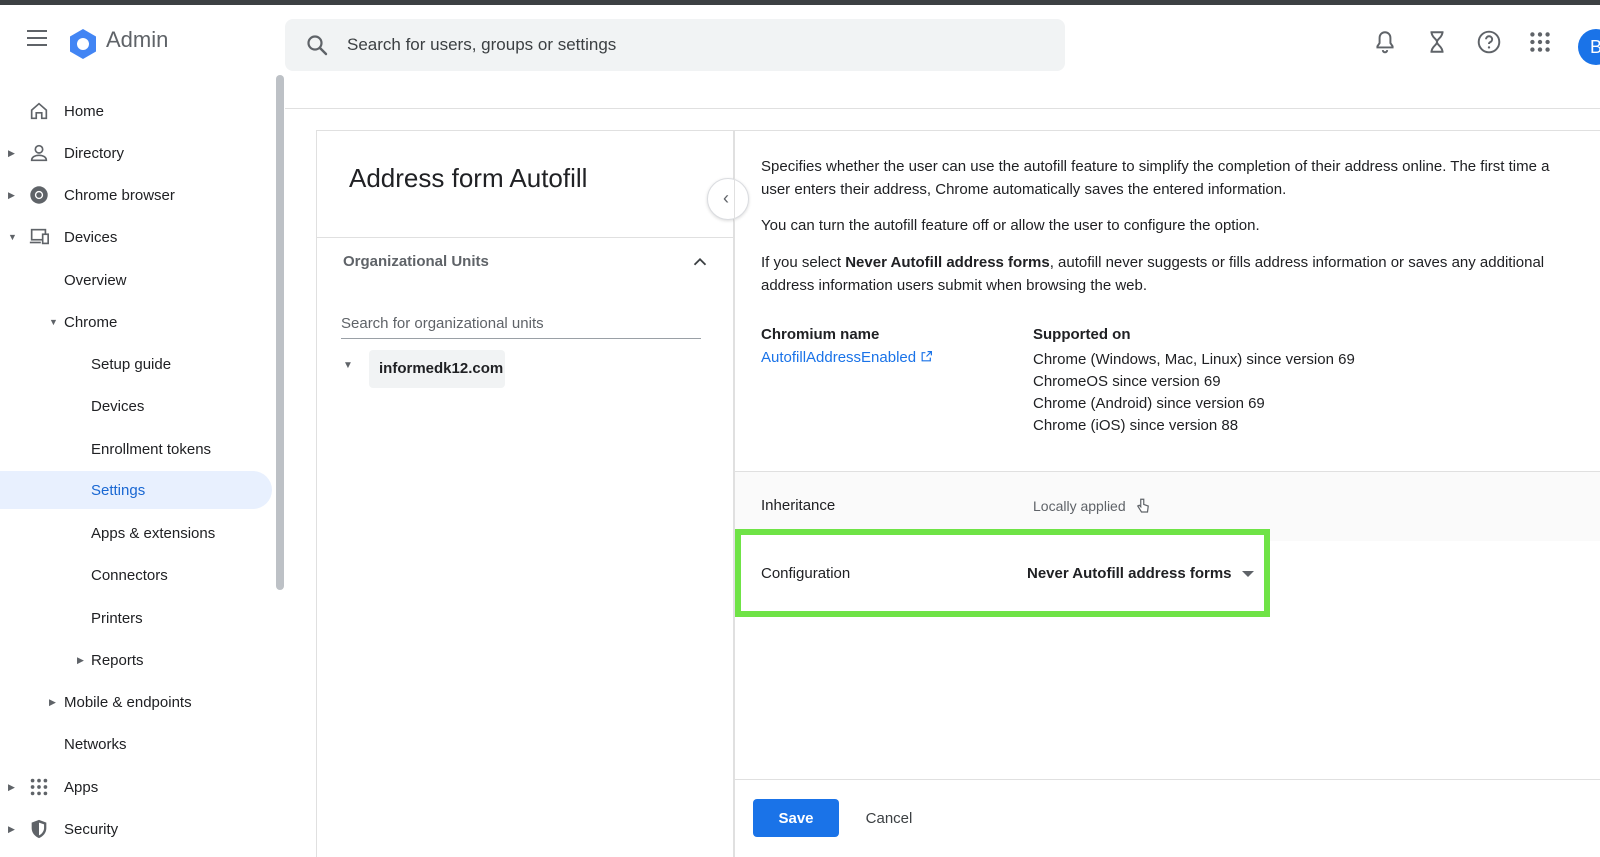 The width and height of the screenshot is (1600, 857). I want to click on footer-divider, so click(1167, 779).